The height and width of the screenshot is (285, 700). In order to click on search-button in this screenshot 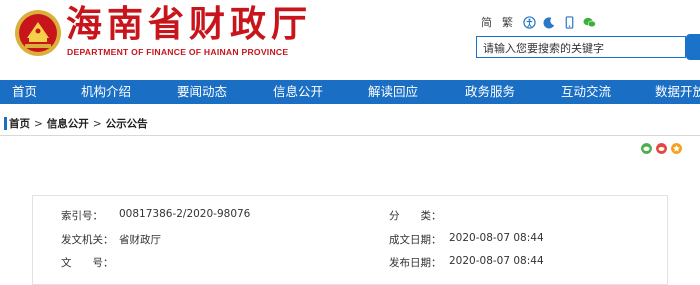, I will do `click(693, 47)`.